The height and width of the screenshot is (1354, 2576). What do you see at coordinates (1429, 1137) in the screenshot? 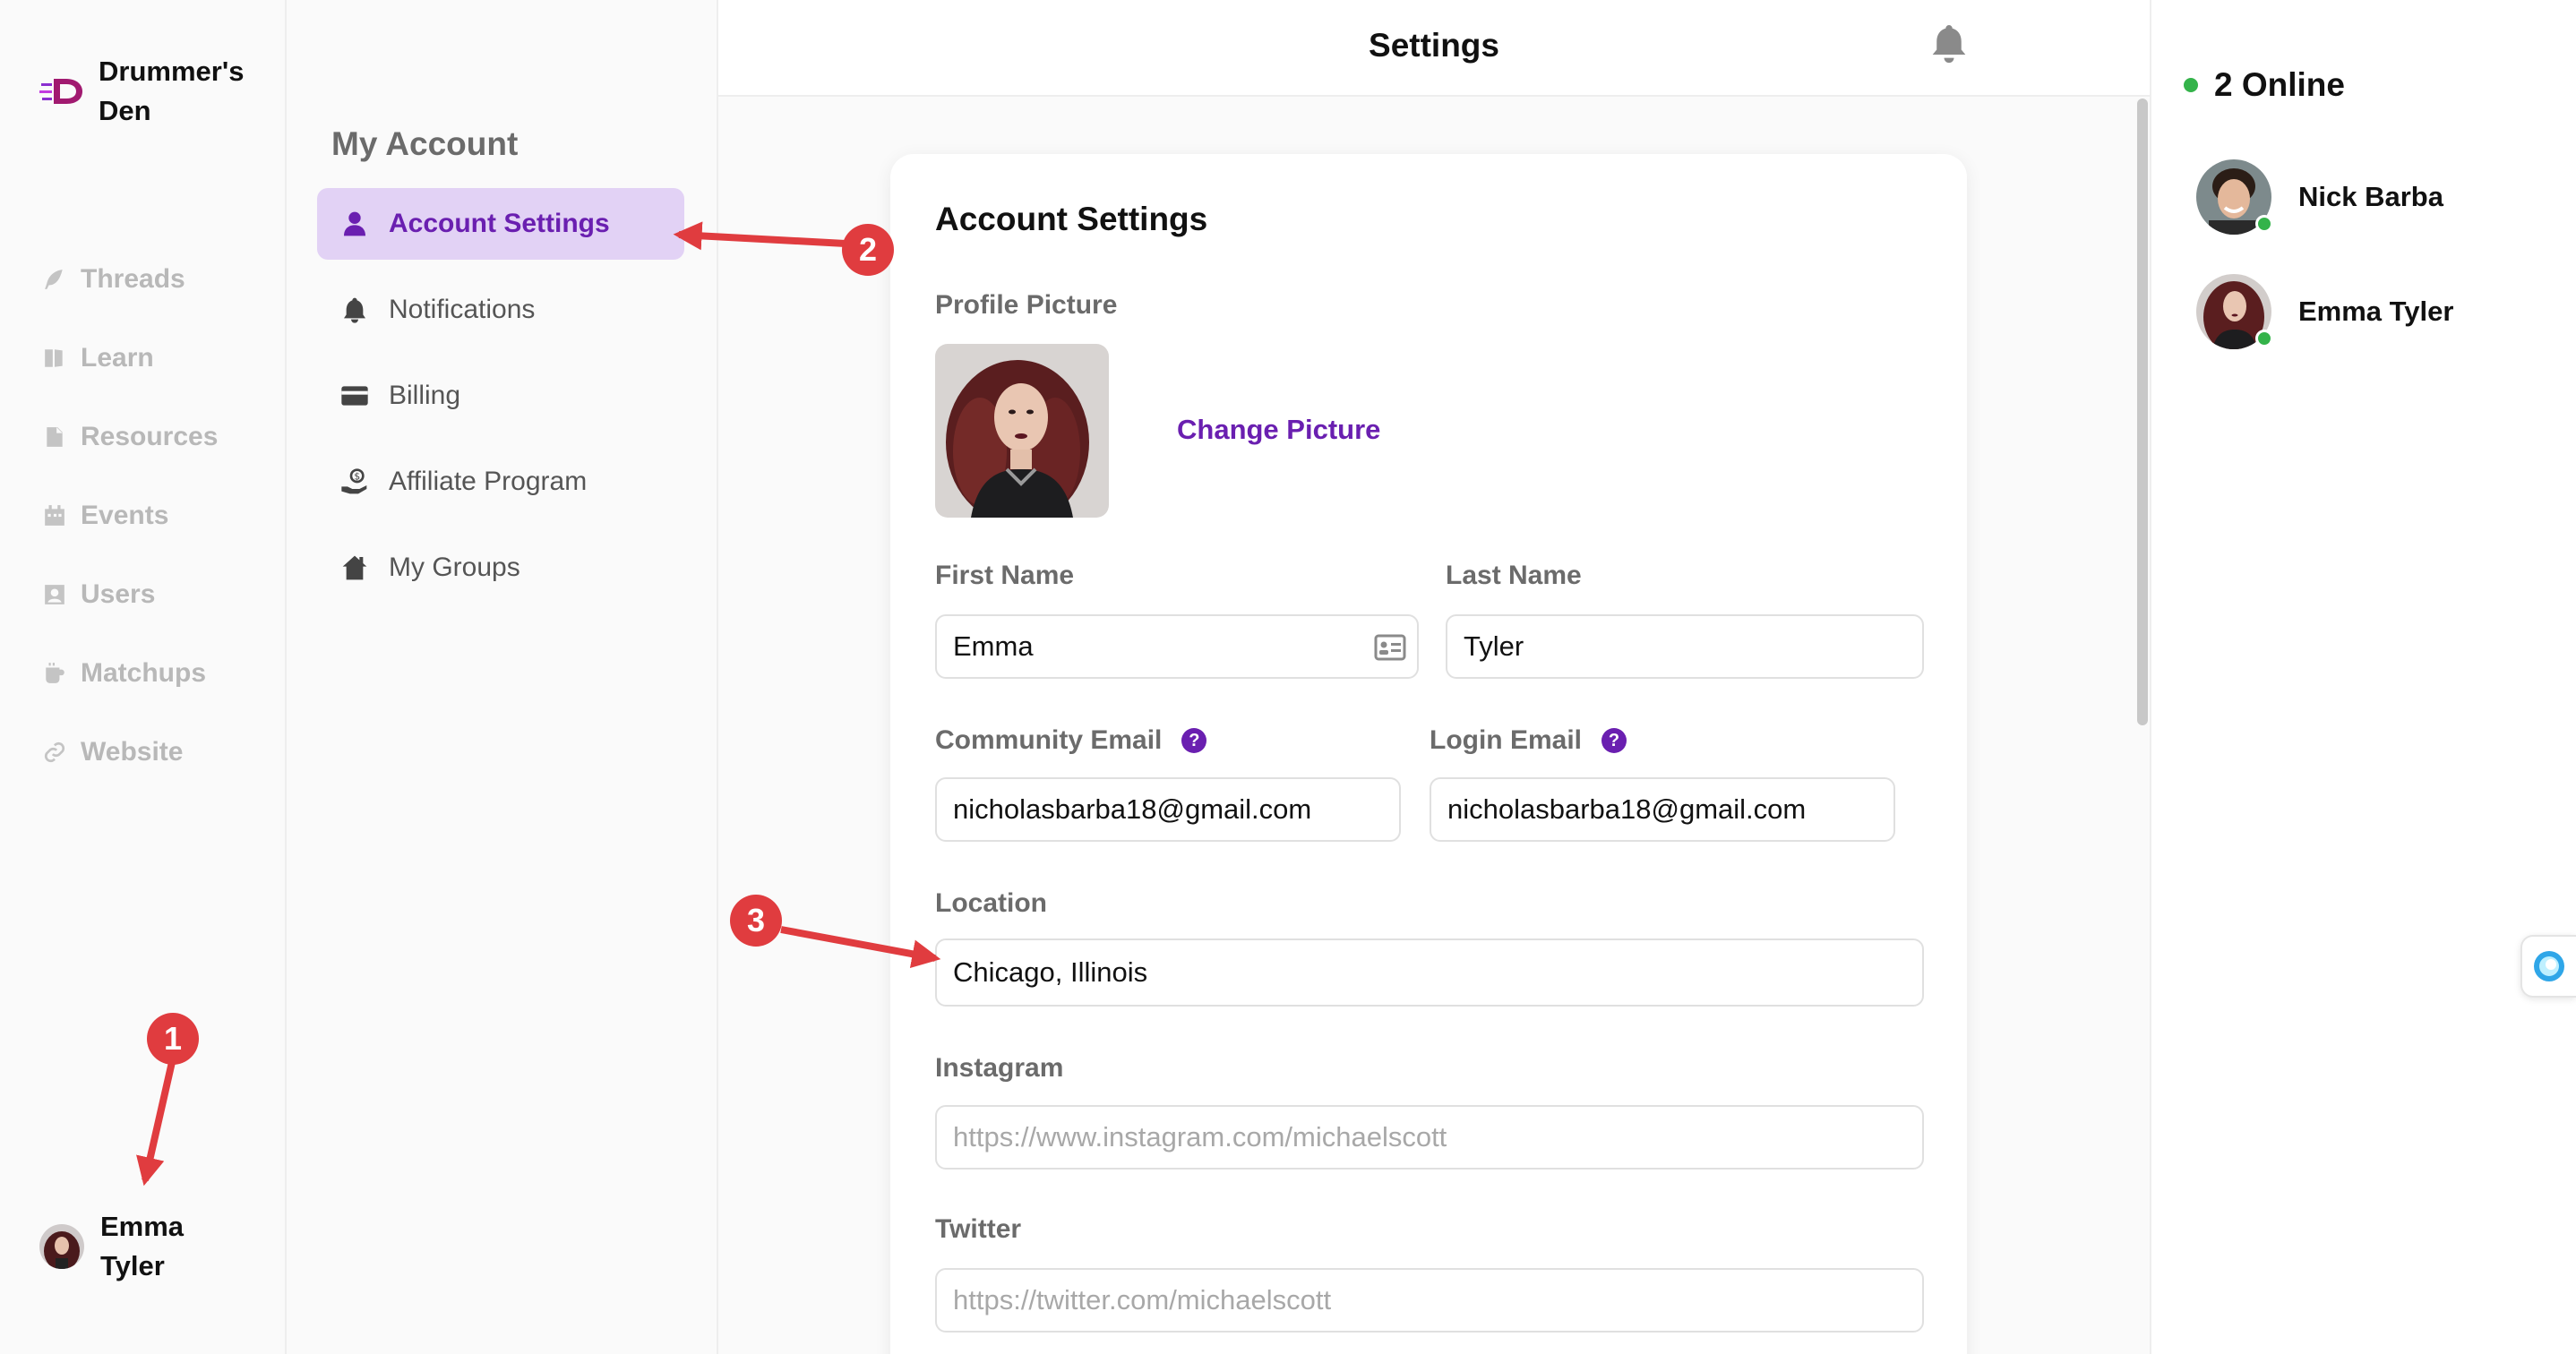
I see `instagram-input` at bounding box center [1429, 1137].